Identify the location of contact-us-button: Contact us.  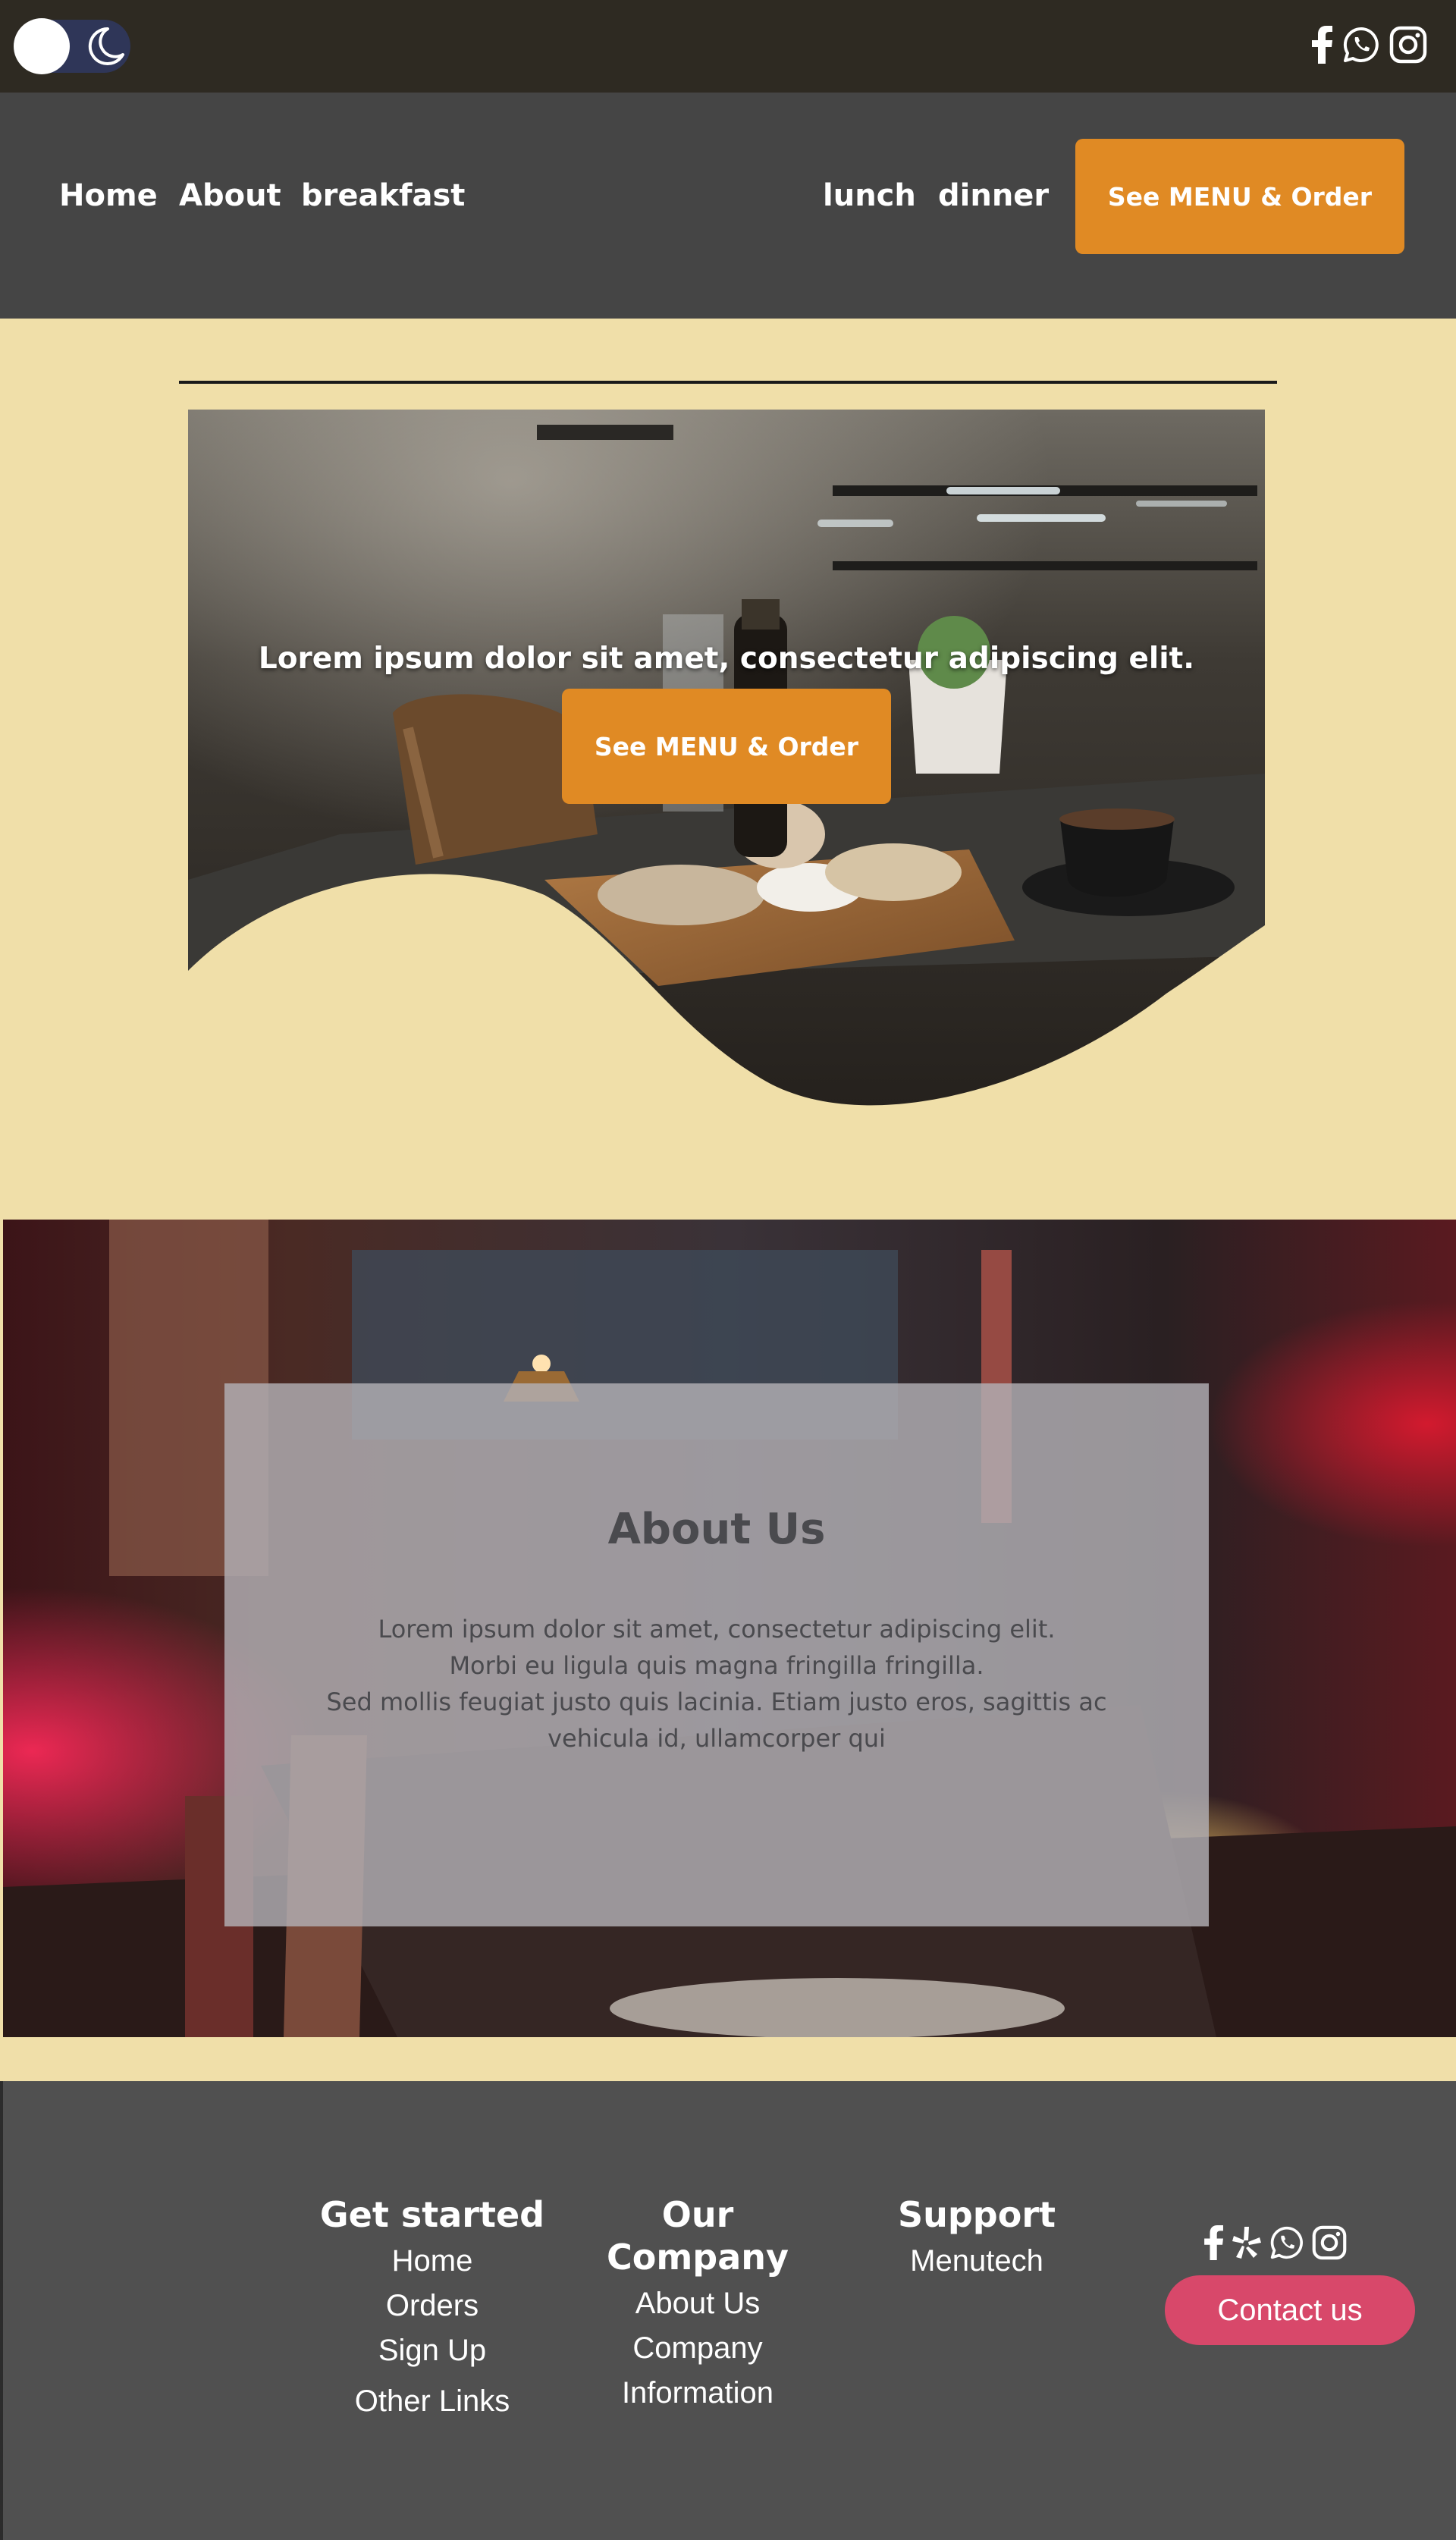
(1290, 2310).